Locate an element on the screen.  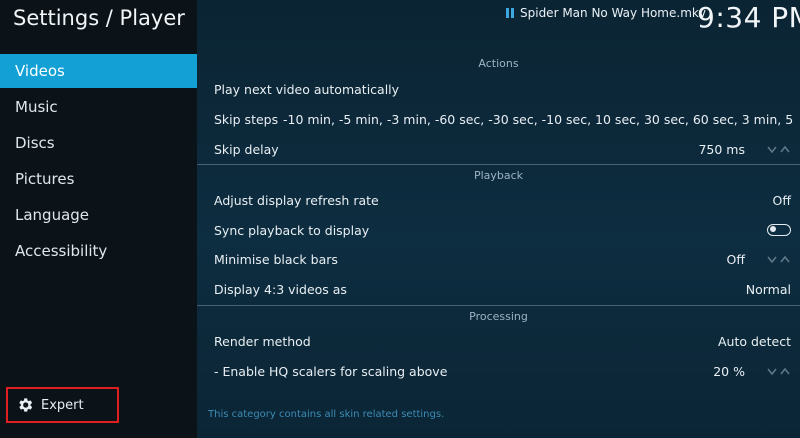
setting-display-43: Display 4:3 videos as Normal is located at coordinates (505, 289).